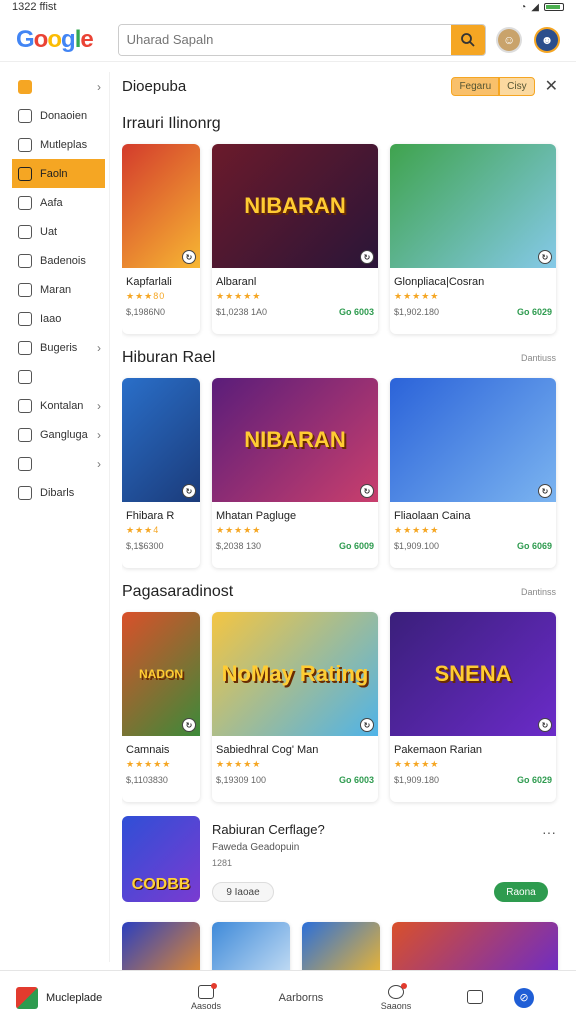  Describe the element at coordinates (521, 892) in the screenshot. I see `primary-button: Raona` at that location.